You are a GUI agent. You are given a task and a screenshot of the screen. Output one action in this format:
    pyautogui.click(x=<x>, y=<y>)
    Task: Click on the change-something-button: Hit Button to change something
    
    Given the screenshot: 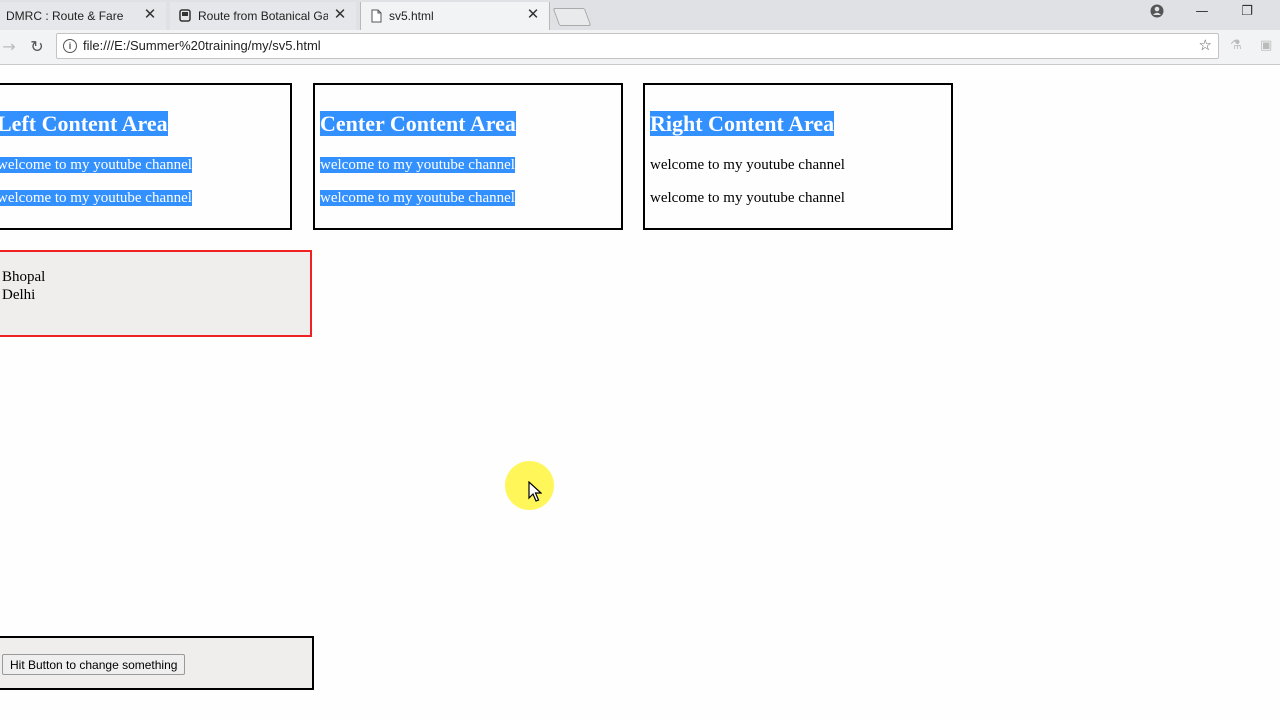 What is the action you would take?
    pyautogui.click(x=94, y=664)
    